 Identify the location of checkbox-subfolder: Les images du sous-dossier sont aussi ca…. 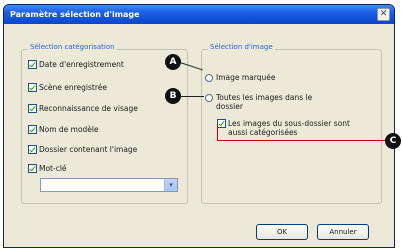
(286, 128).